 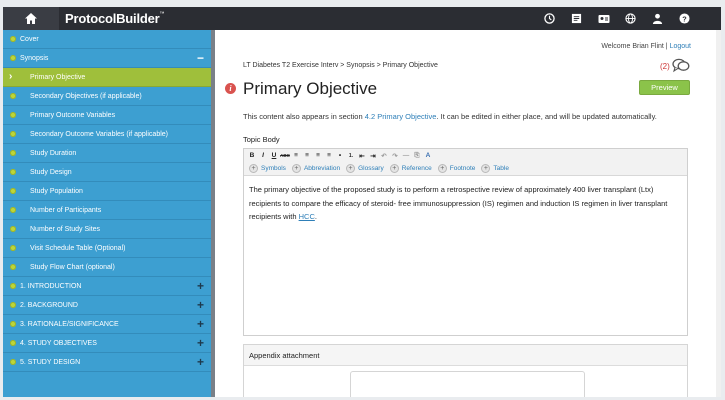 What do you see at coordinates (495, 168) in the screenshot?
I see `insert-table-button: + Table` at bounding box center [495, 168].